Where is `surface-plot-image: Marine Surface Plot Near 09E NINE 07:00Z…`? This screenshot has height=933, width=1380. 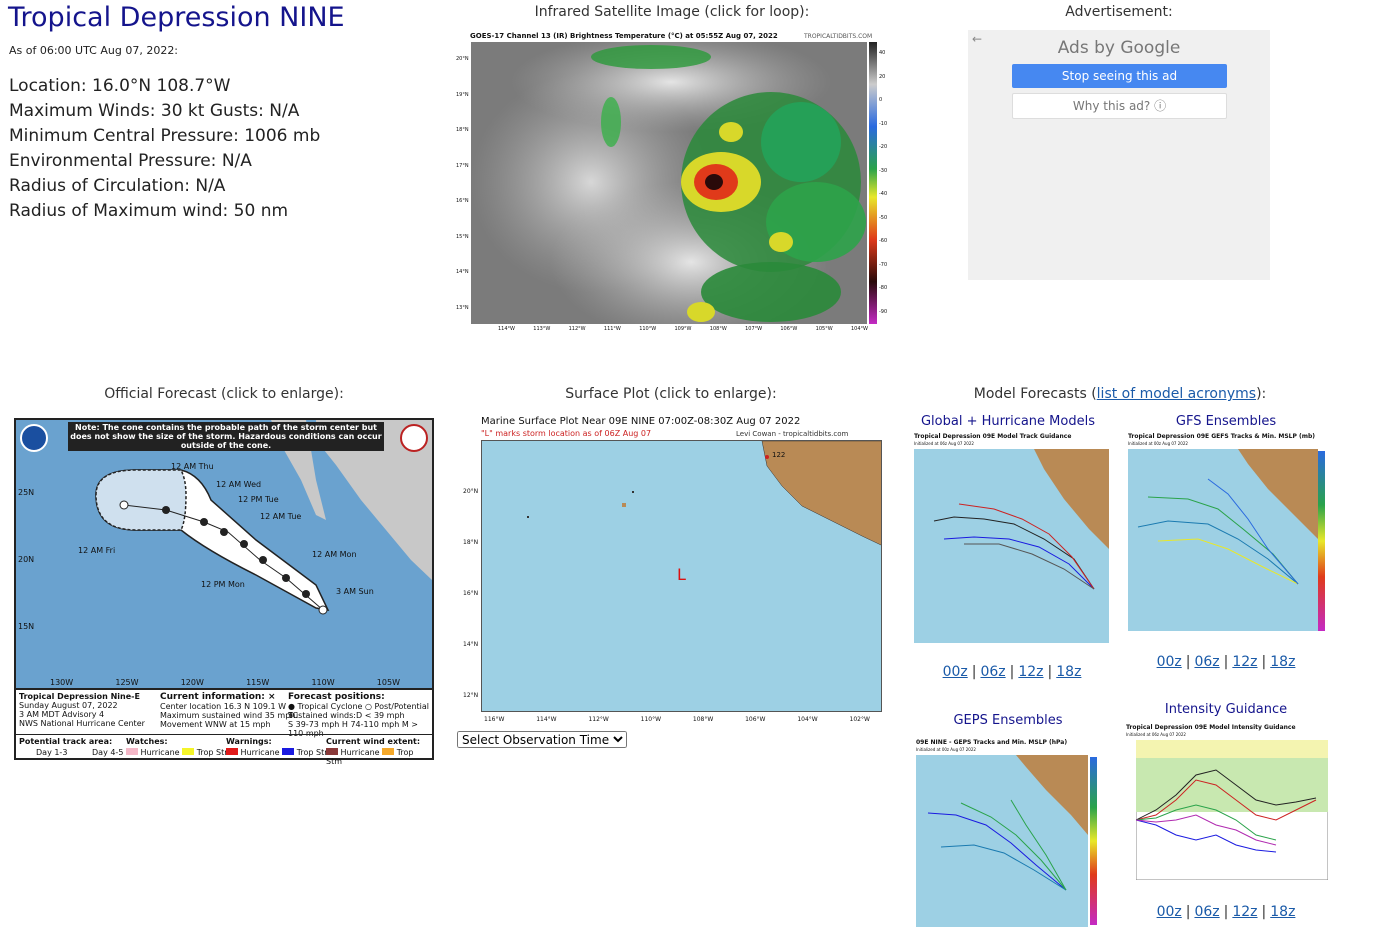 surface-plot-image: Marine Surface Plot Near 09E NINE 07:00Z… is located at coordinates (671, 572).